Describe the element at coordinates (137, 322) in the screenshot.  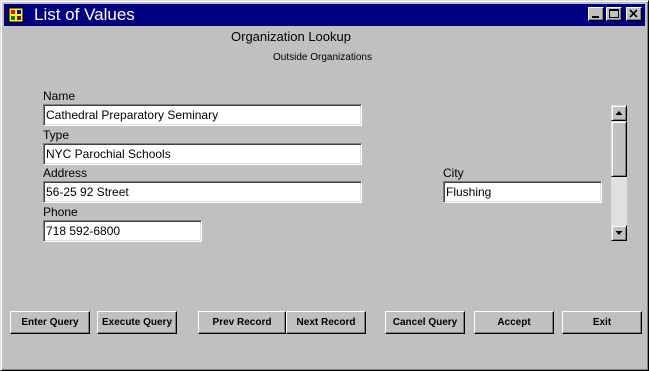
I see `execute-query-button: Execute Query` at that location.